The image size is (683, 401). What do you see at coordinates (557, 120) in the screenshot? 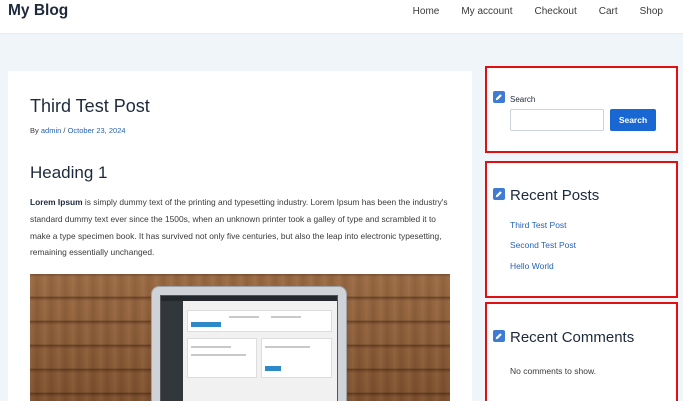
I see `search-input` at bounding box center [557, 120].